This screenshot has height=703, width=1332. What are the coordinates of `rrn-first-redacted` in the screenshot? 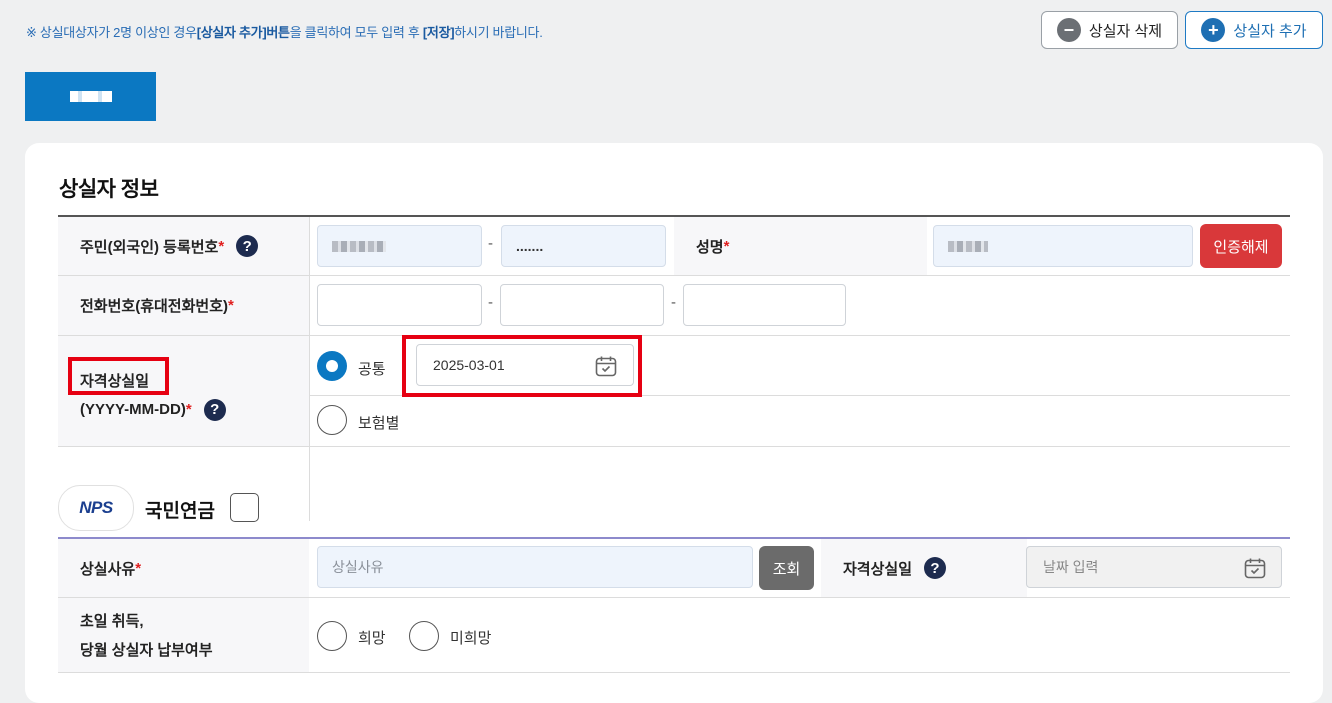 It's located at (359, 246).